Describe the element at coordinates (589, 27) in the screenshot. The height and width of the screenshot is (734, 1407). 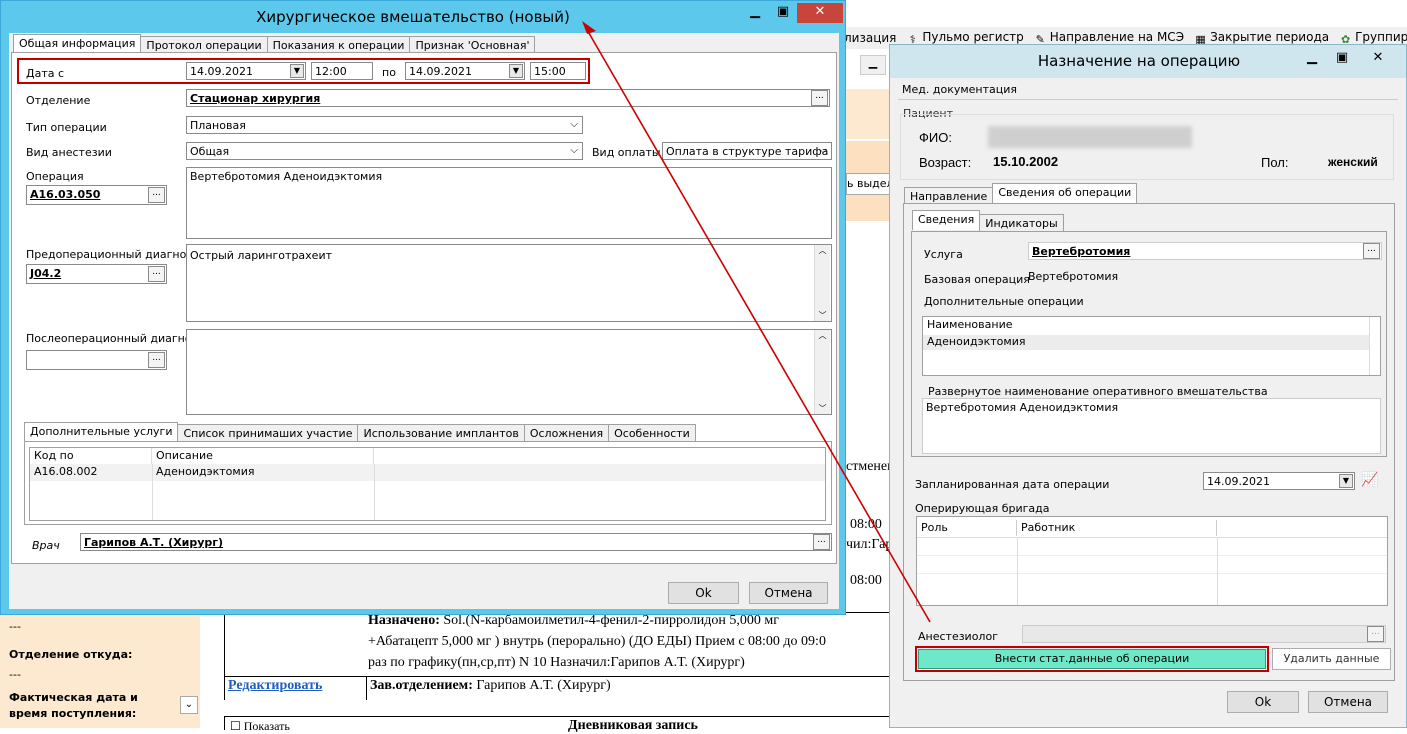
I see `arrow-head` at that location.